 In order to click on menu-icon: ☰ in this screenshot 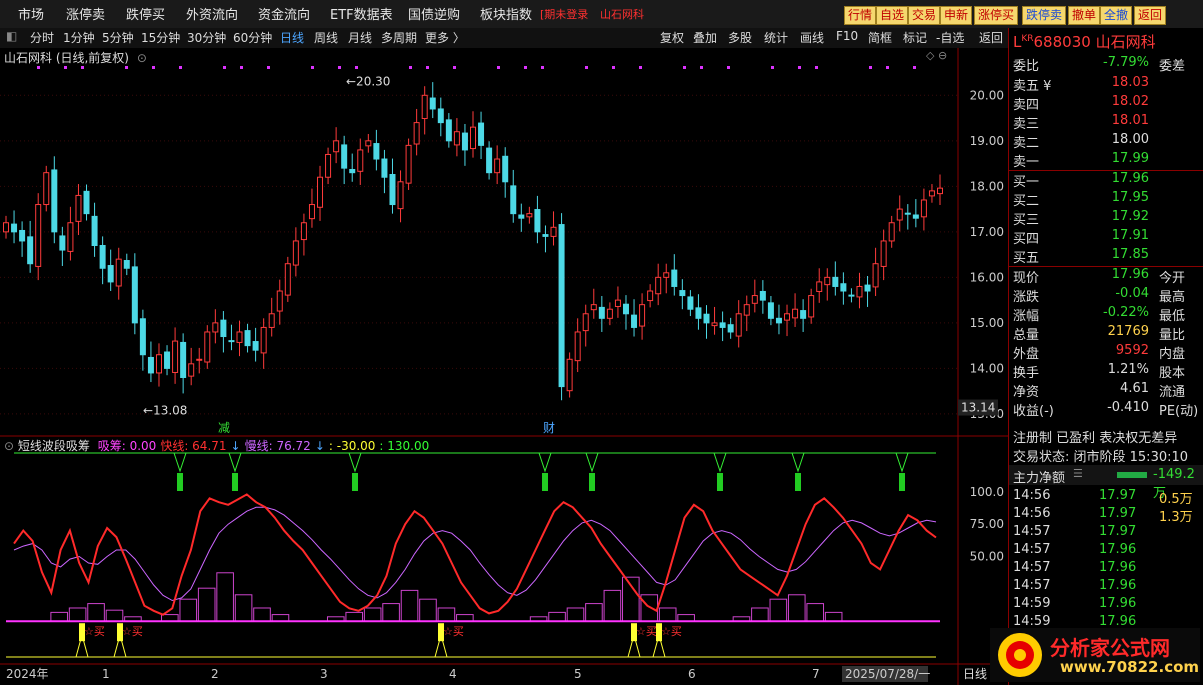, I will do `click(1078, 473)`.